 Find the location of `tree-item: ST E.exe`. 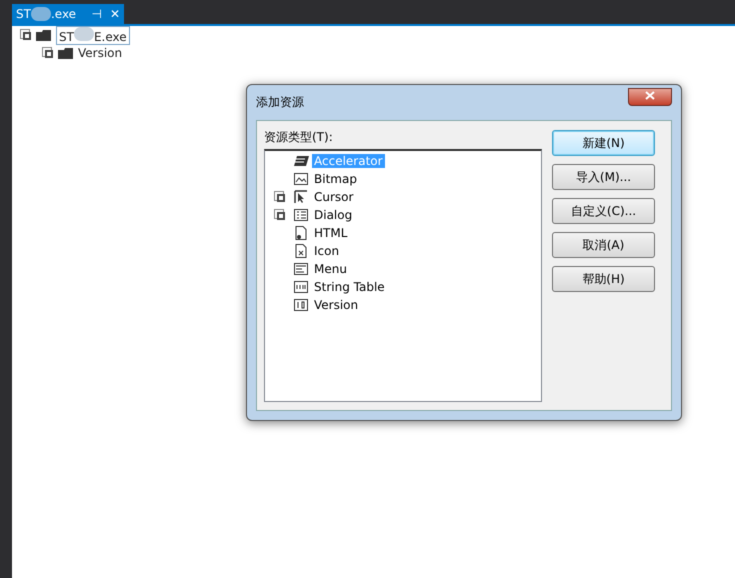

tree-item: ST E.exe is located at coordinates (93, 35).